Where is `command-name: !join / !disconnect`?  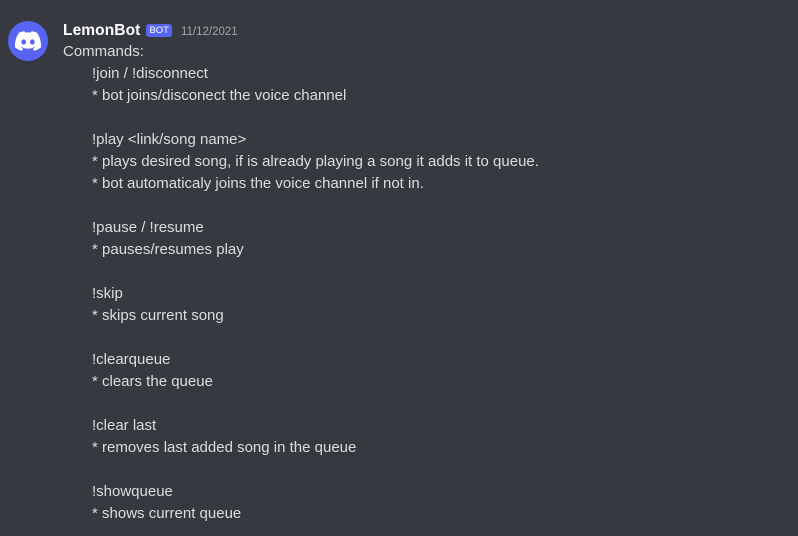 command-name: !join / !disconnect is located at coordinates (150, 73).